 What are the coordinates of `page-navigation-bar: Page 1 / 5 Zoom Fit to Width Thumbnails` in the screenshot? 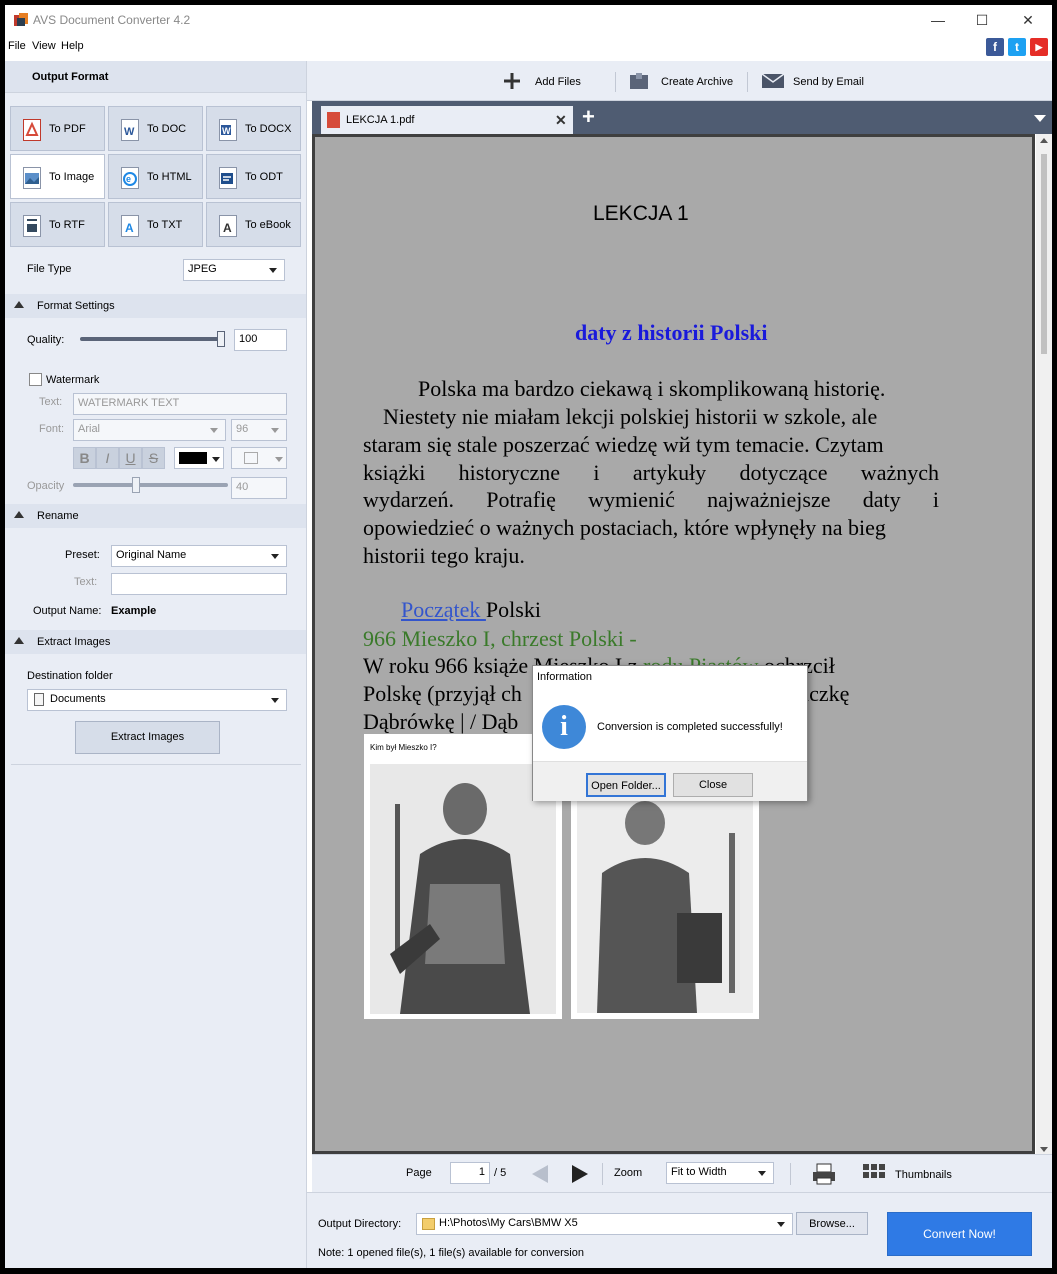 It's located at (682, 1173).